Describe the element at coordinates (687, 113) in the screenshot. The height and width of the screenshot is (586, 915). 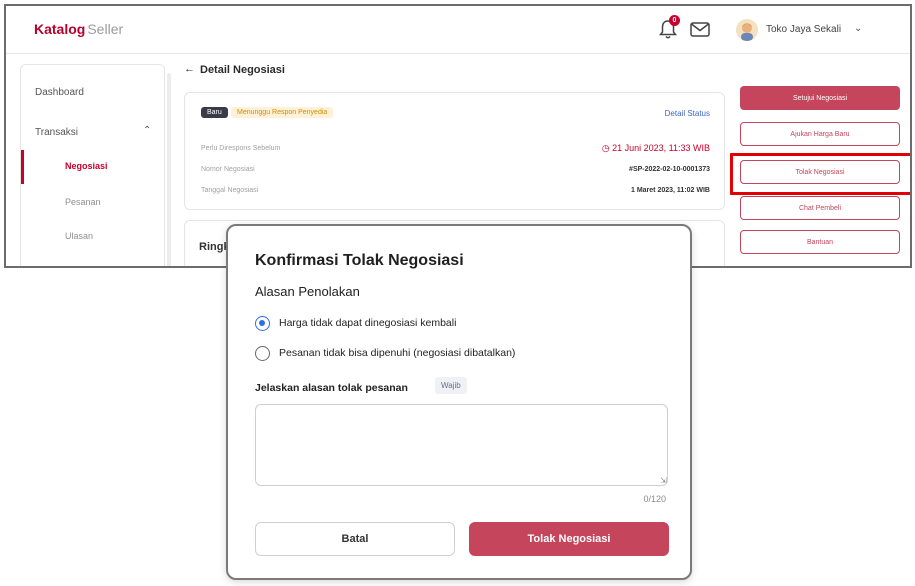
I see `detail-status-link: Detail Status` at that location.